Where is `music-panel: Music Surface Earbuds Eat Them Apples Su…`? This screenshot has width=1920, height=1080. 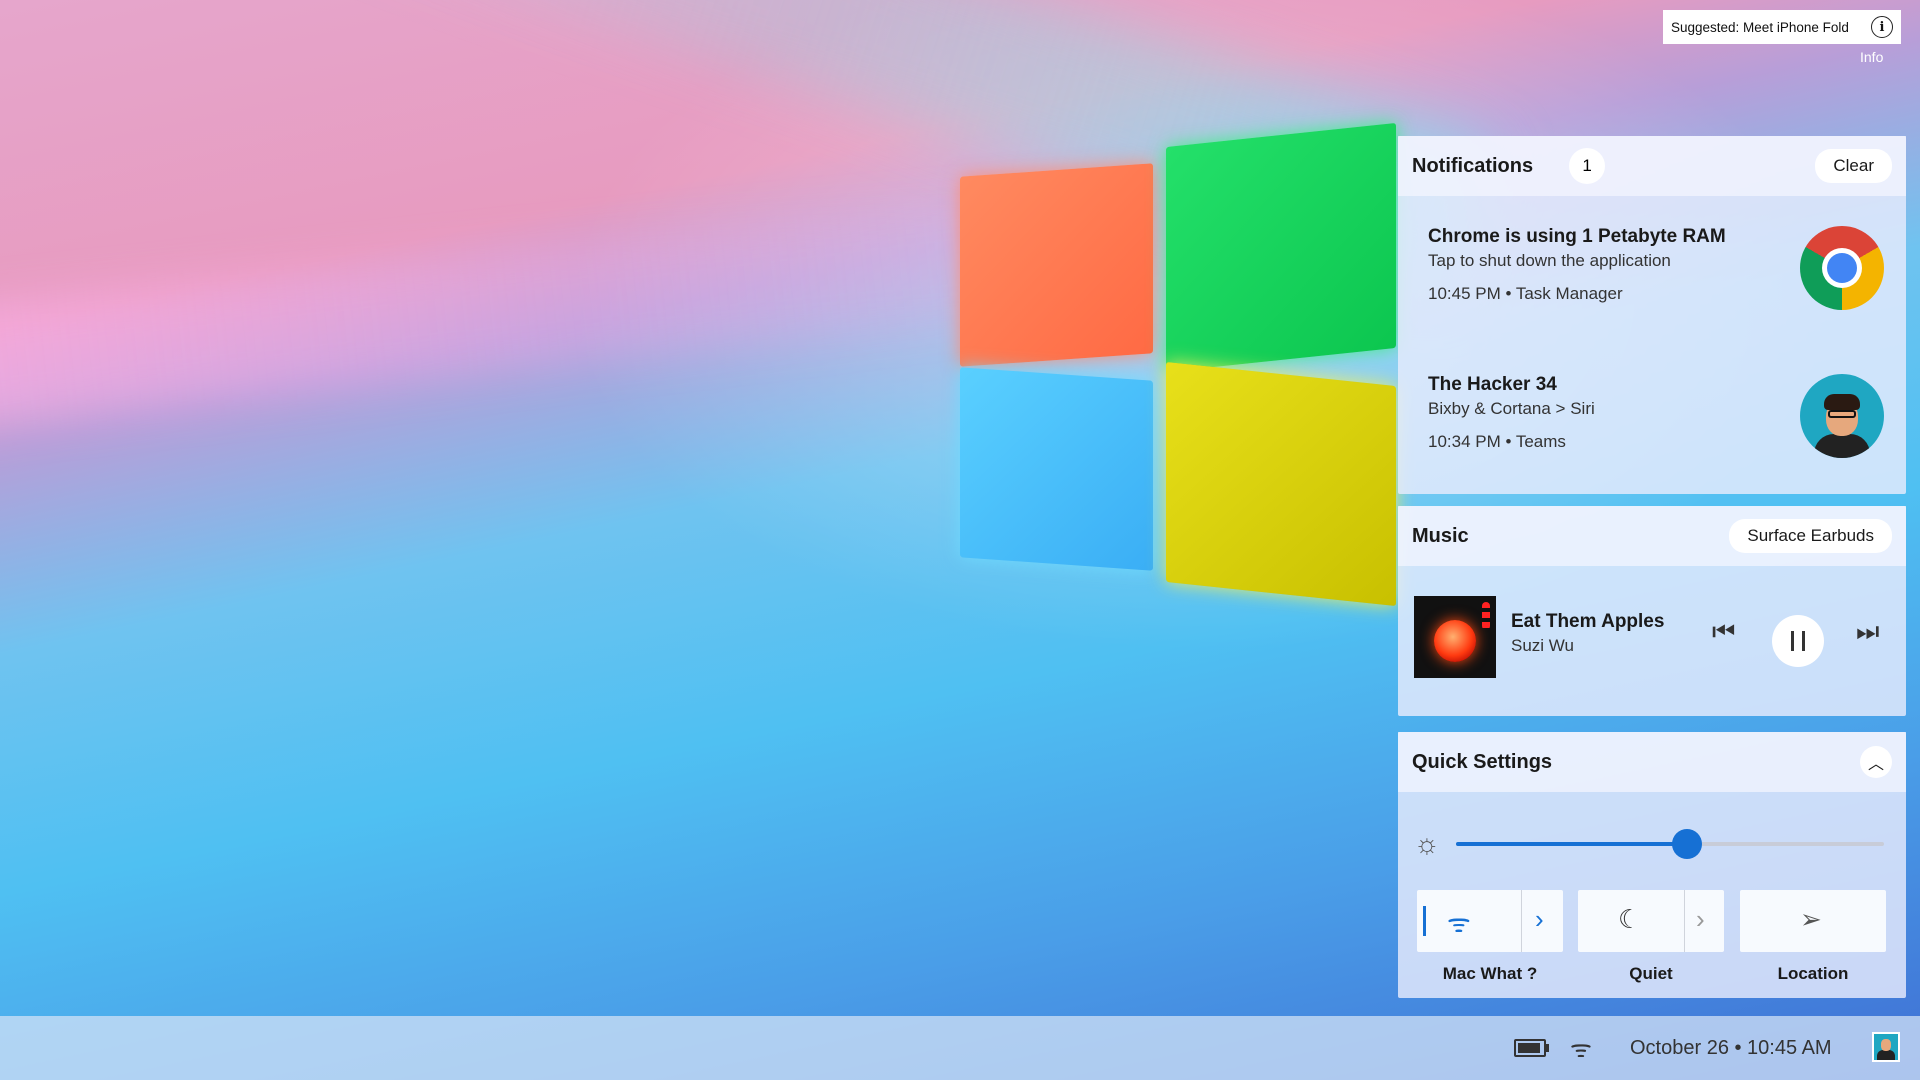
music-panel: Music Surface Earbuds Eat Them Apples Su… is located at coordinates (1652, 611).